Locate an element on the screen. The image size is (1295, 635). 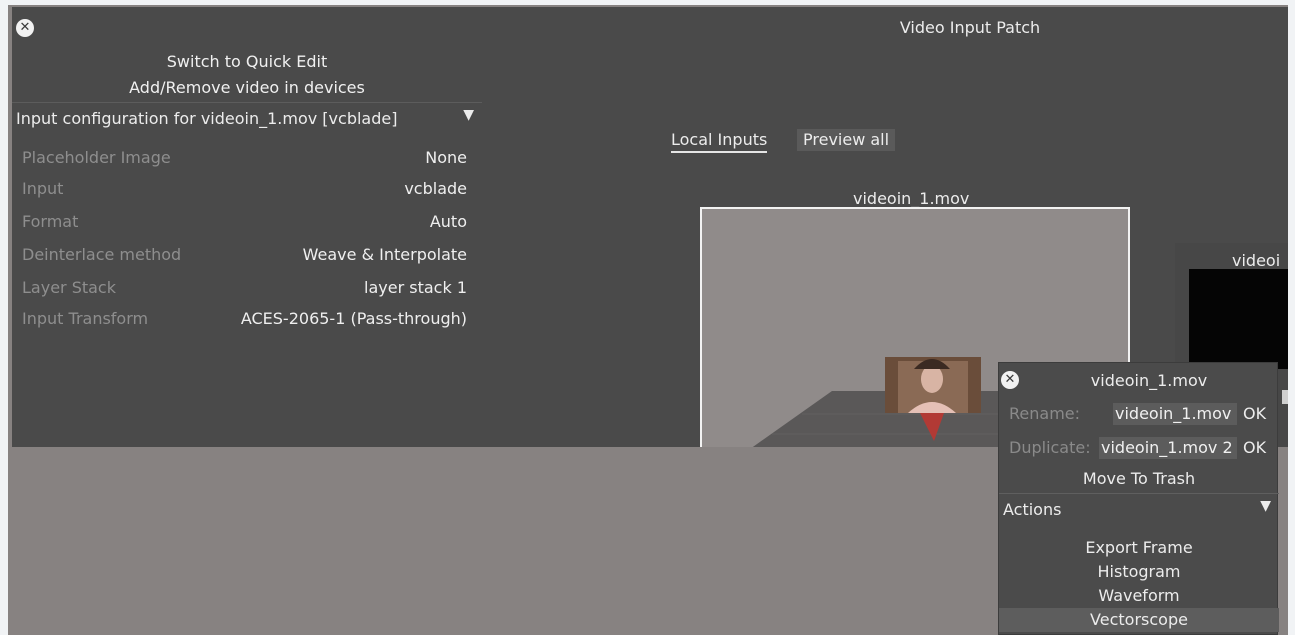
prop-key: Deinterlace method is located at coordinates (102, 254).